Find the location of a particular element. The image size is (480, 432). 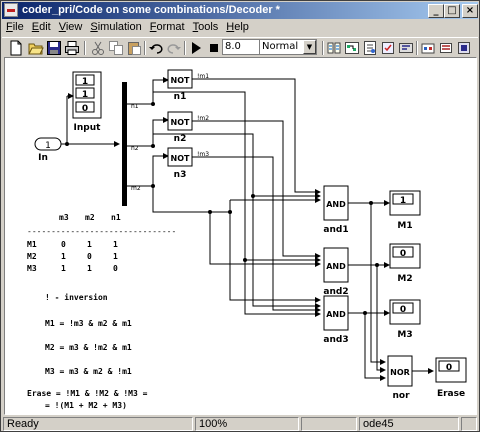

start-simulation-icon is located at coordinates (196, 48).